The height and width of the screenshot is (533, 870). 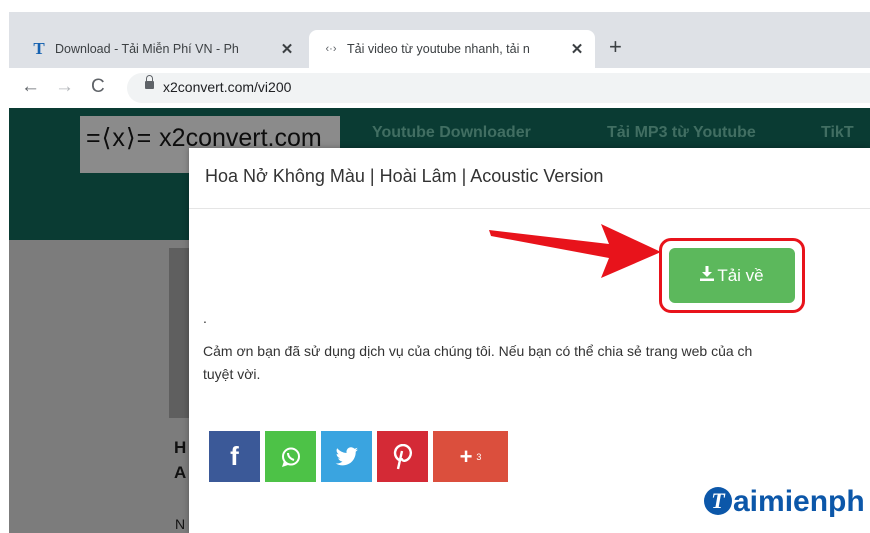 I want to click on twitter-icon, so click(x=346, y=455).